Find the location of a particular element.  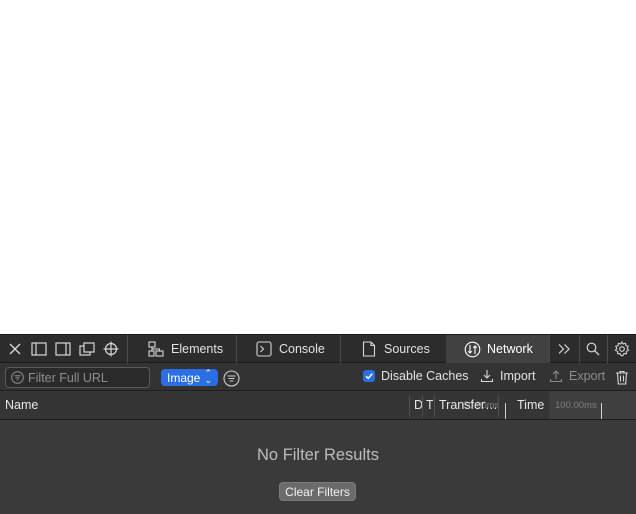

column-header-type: T is located at coordinates (429, 405).